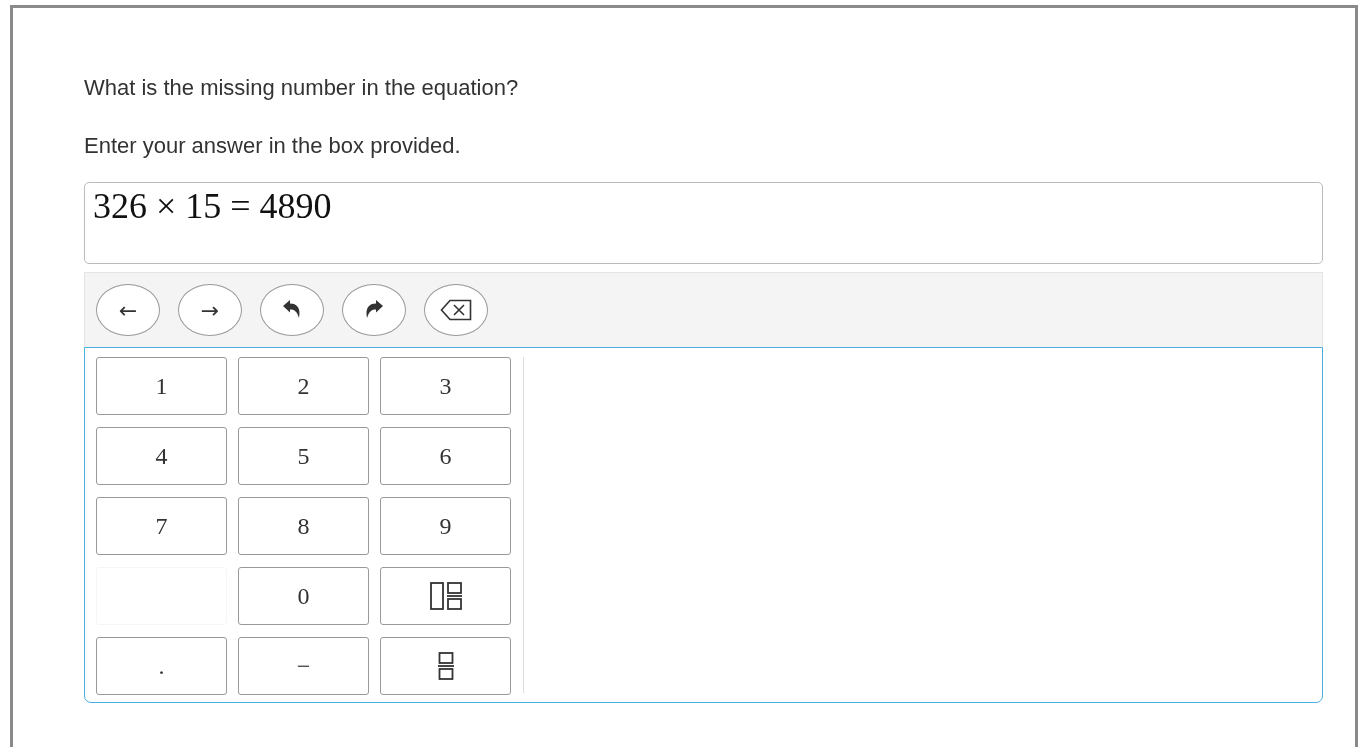 The image size is (1363, 747). What do you see at coordinates (303, 386) in the screenshot?
I see `keypad-key: 2` at bounding box center [303, 386].